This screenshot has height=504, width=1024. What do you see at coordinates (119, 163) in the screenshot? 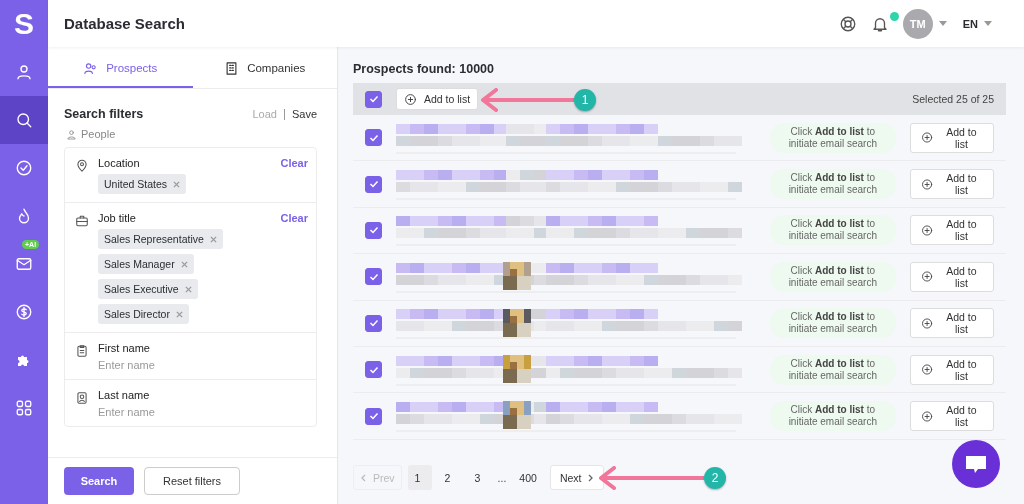
I see `filter-label: Location` at bounding box center [119, 163].